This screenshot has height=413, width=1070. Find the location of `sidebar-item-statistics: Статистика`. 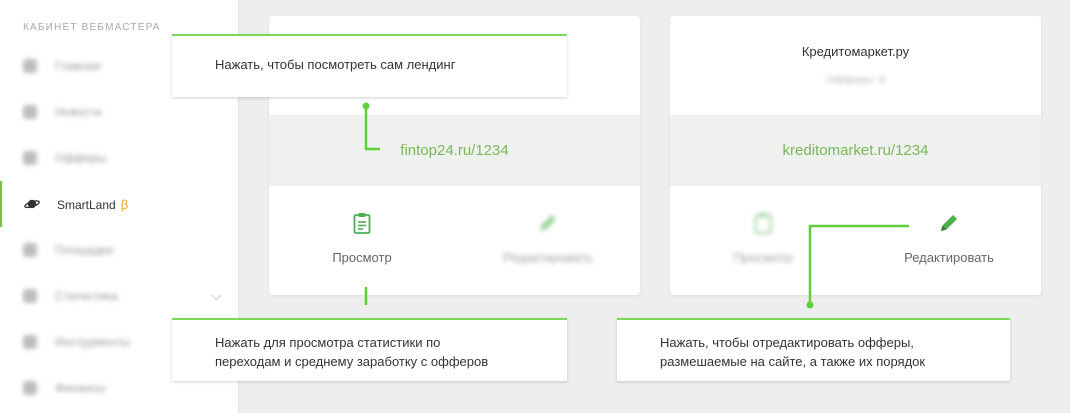

sidebar-item-statistics: Статистика is located at coordinates (119, 296).